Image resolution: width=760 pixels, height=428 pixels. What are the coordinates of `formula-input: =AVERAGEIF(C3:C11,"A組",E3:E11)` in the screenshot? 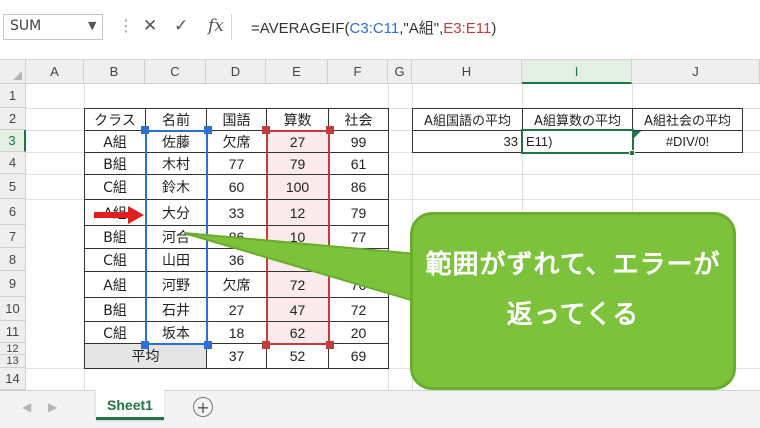 It's located at (497, 27).